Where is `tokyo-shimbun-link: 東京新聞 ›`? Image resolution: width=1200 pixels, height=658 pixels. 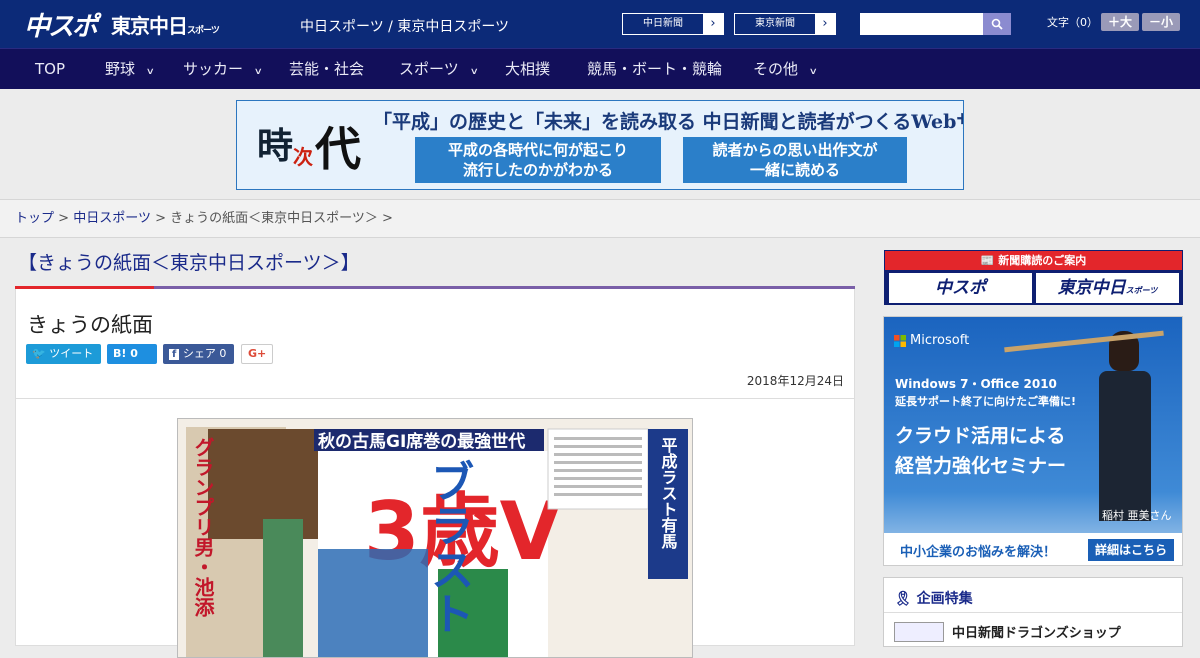 tokyo-shimbun-link: 東京新聞 › is located at coordinates (785, 24).